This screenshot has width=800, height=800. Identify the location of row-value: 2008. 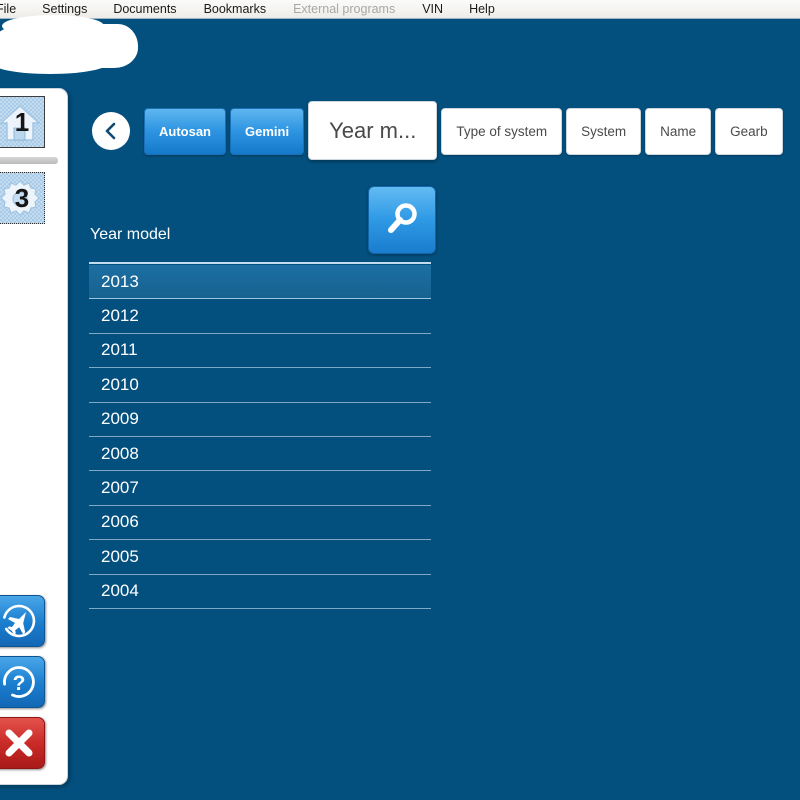
(120, 453).